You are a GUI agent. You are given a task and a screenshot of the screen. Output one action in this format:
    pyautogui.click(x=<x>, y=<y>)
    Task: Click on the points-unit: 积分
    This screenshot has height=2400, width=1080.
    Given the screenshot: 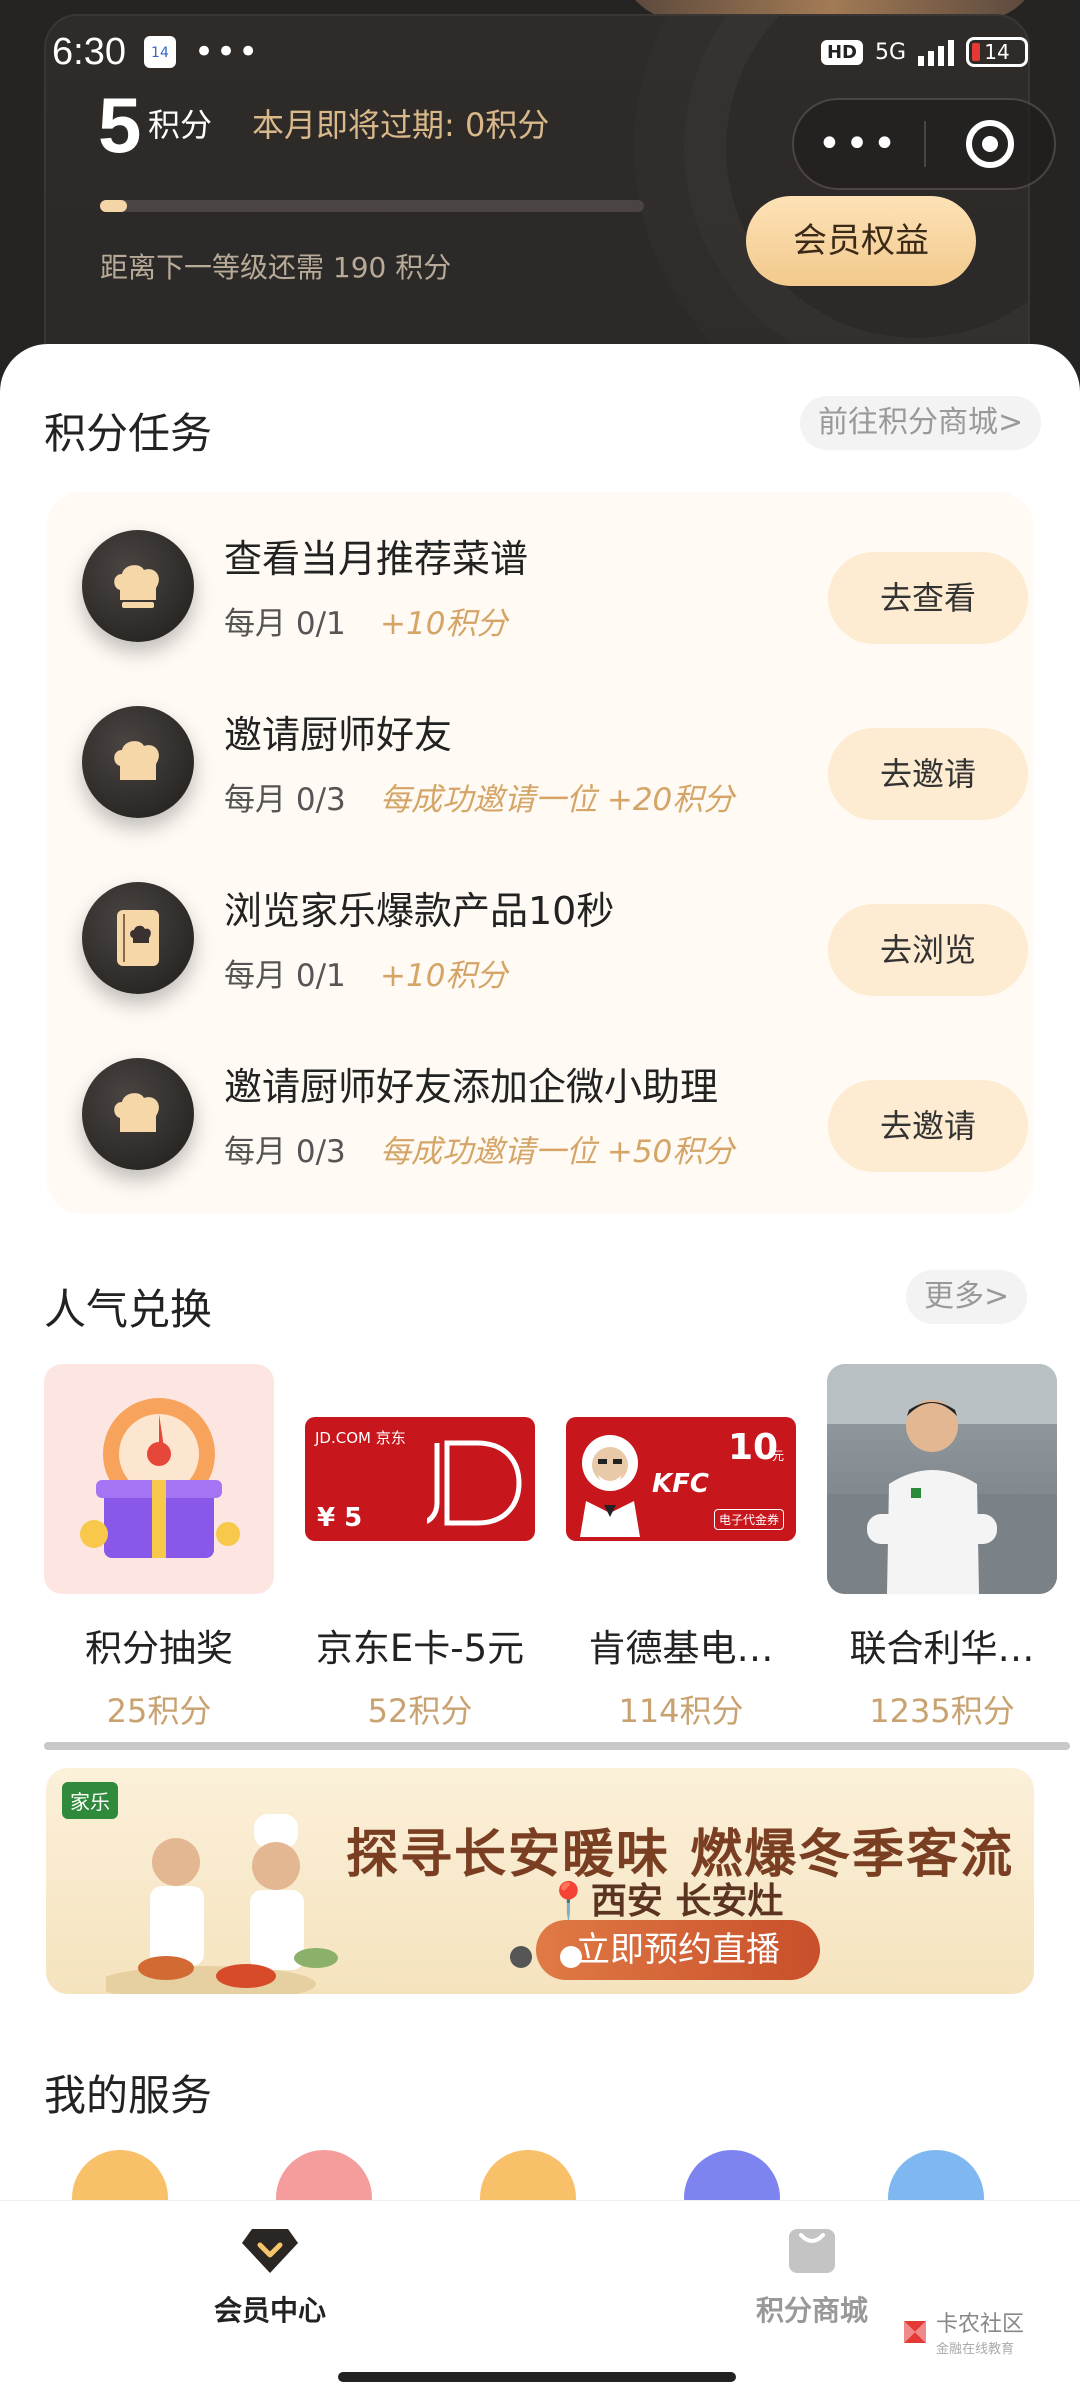 What is the action you would take?
    pyautogui.click(x=180, y=125)
    